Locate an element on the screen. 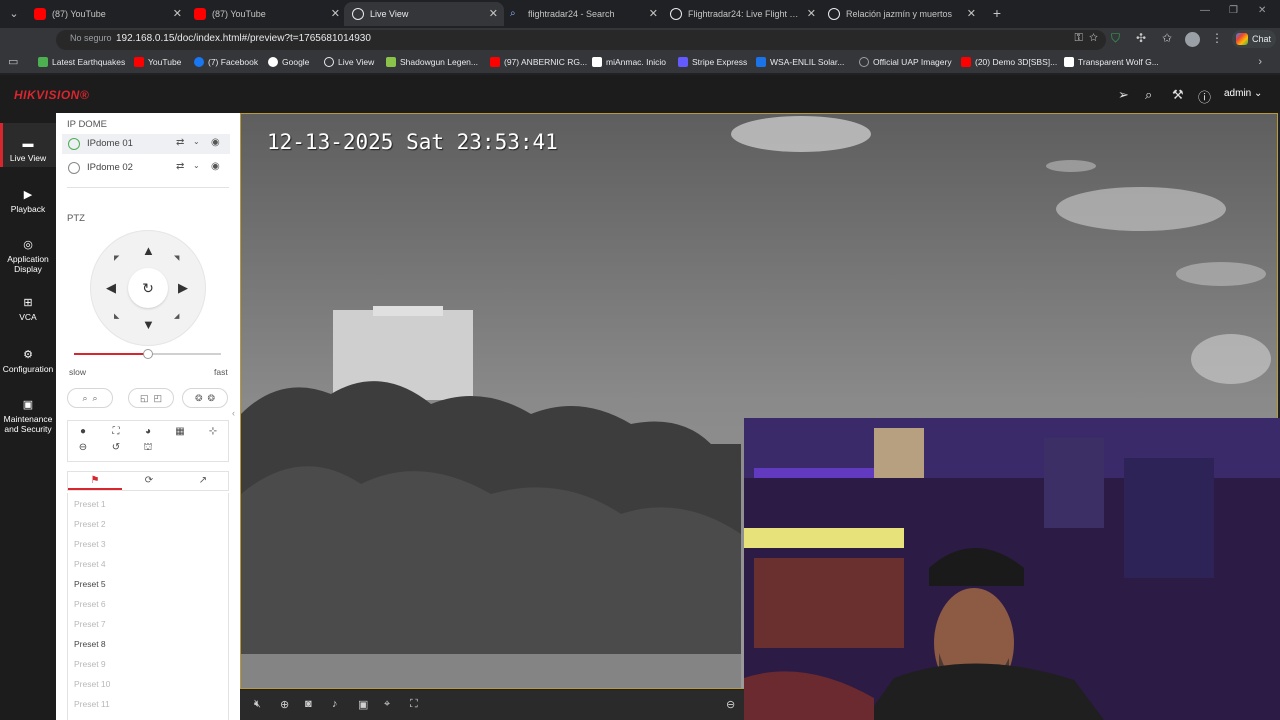  bookmark: miAnmac. Inicio is located at coordinates (629, 62).